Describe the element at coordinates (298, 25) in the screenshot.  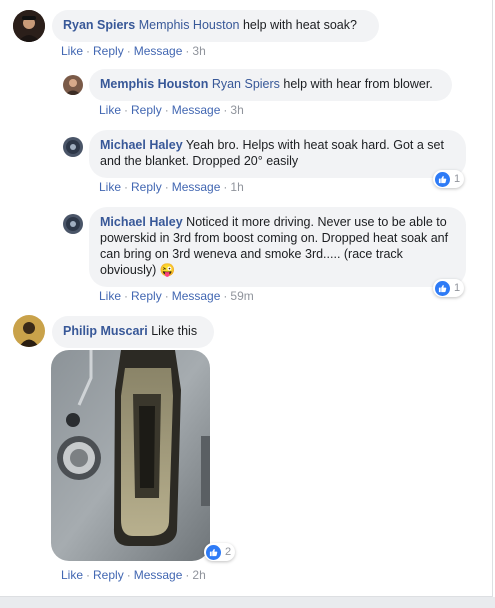
I see `comment-text: help with heat soak?` at that location.